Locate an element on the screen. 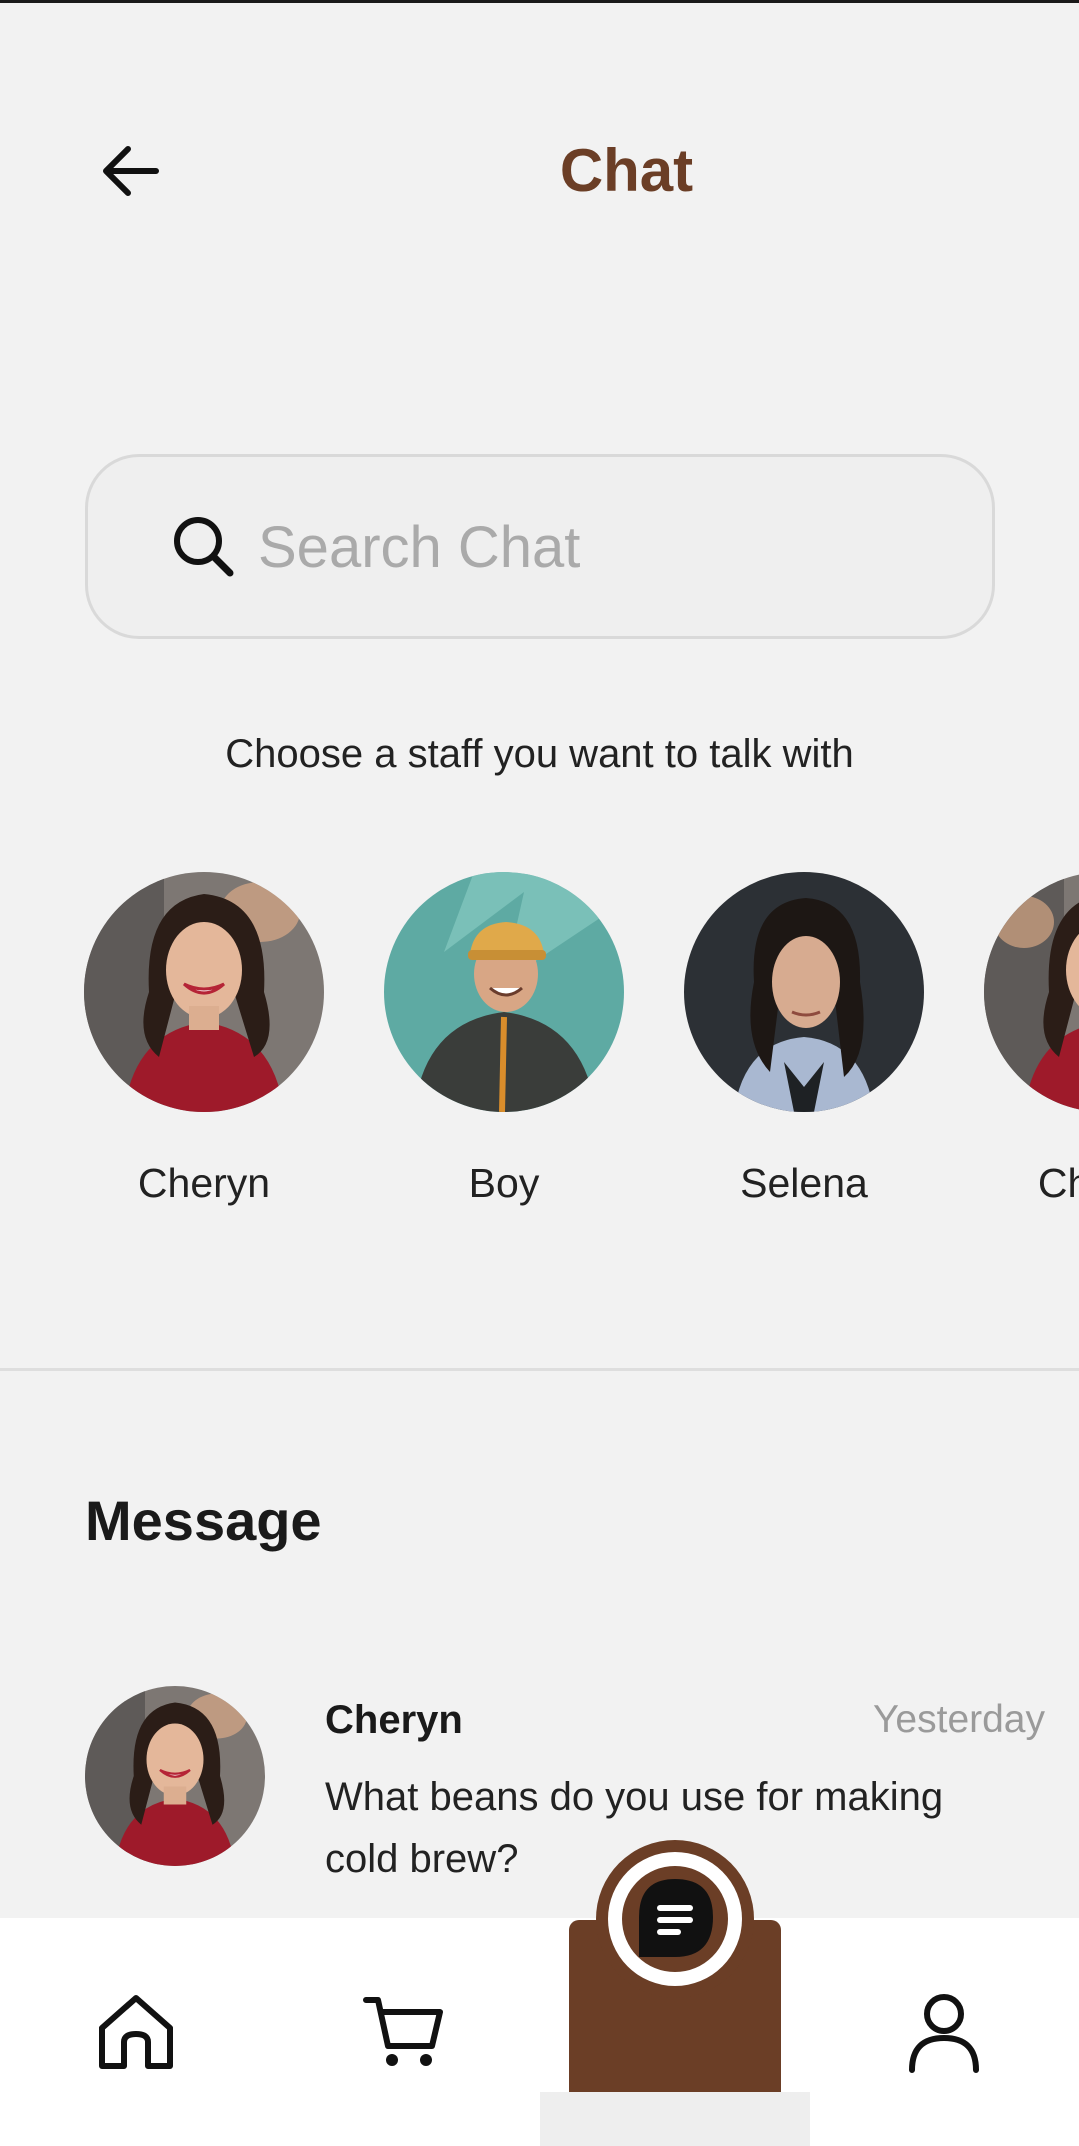 This screenshot has height=2146, width=1079. home-icon is located at coordinates (136, 2032).